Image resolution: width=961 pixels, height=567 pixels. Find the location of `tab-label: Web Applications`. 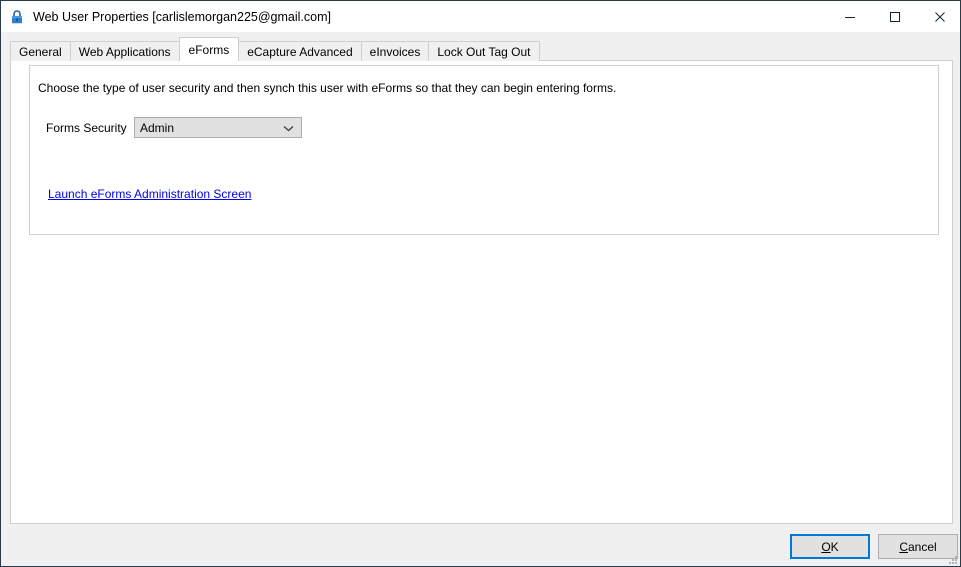

tab-label: Web Applications is located at coordinates (124, 51).